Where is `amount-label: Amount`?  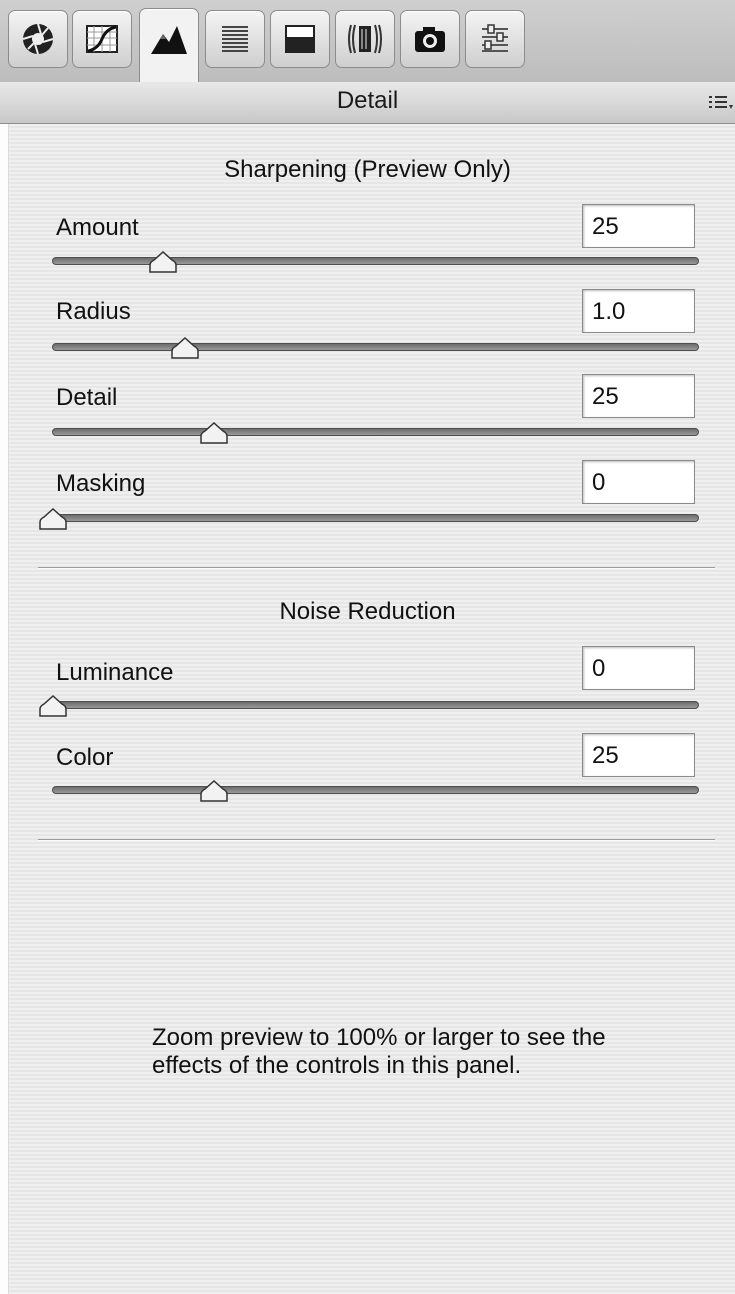
amount-label: Amount is located at coordinates (97, 227).